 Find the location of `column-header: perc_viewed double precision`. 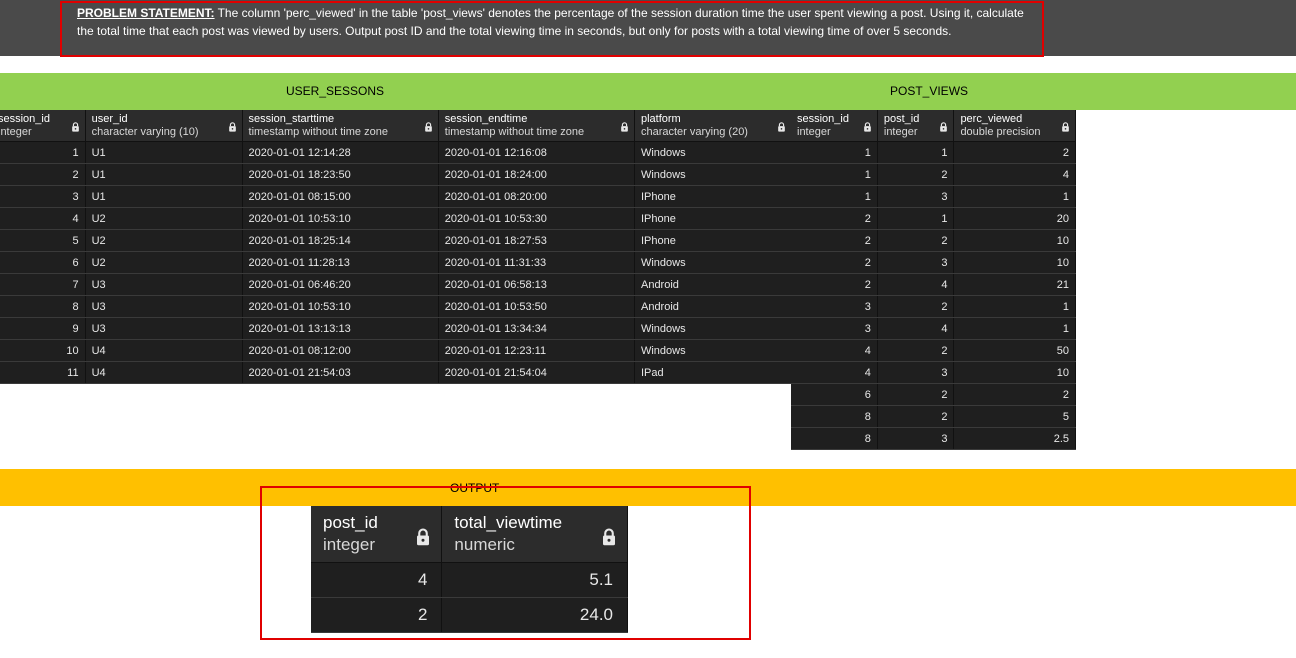

column-header: perc_viewed double precision is located at coordinates (1014, 126).